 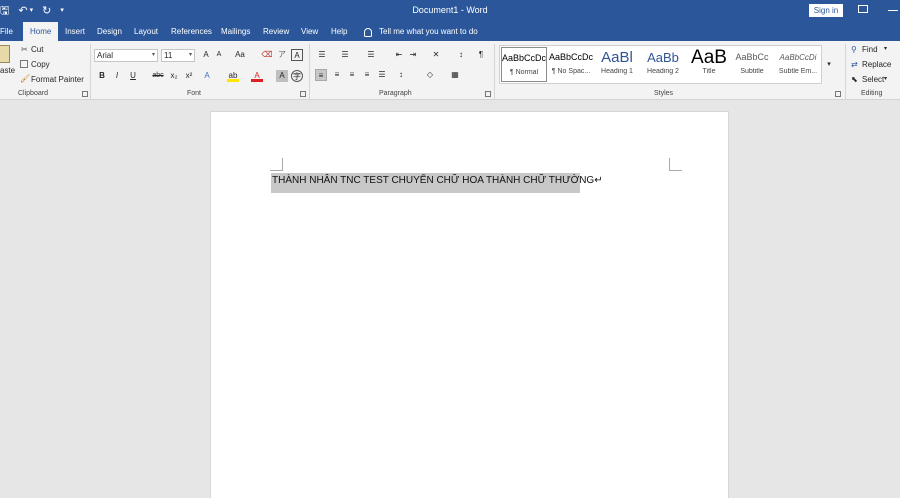 What do you see at coordinates (828, 64) in the screenshot?
I see `styles-more-icon: ▾` at bounding box center [828, 64].